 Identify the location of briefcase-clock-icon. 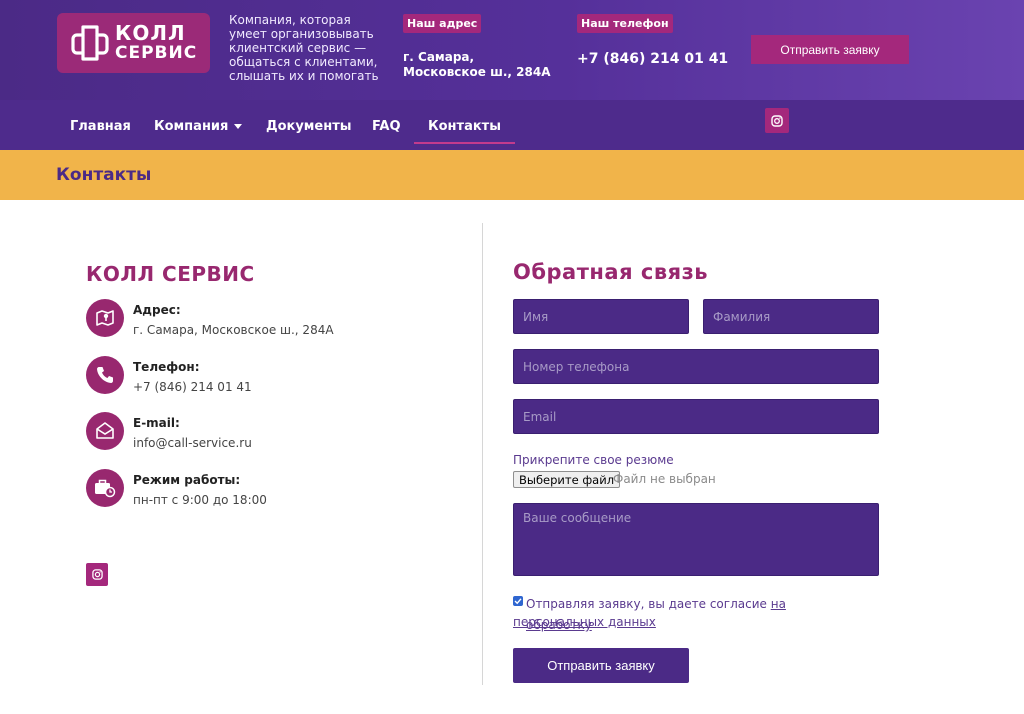
(105, 488).